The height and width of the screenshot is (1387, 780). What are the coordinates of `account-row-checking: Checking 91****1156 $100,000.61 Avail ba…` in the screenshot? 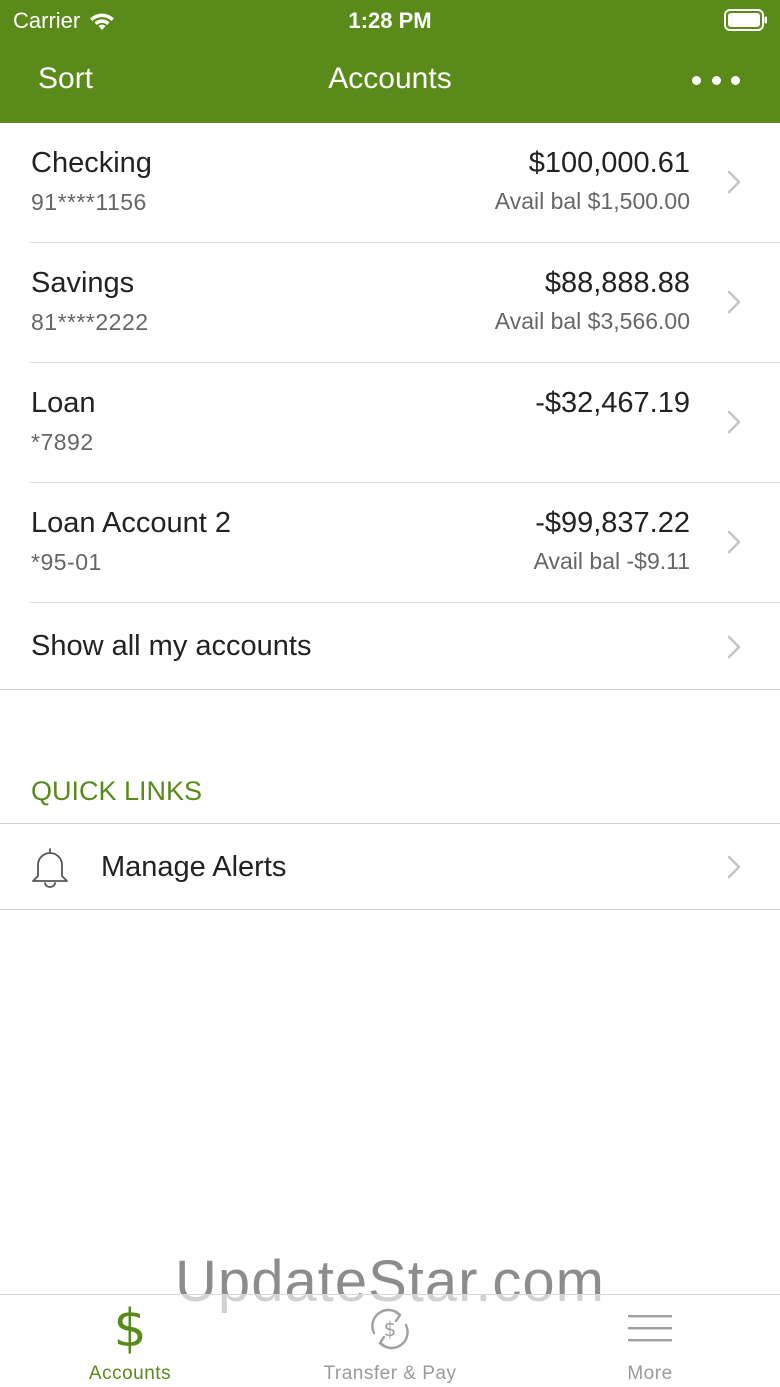 It's located at (390, 183).